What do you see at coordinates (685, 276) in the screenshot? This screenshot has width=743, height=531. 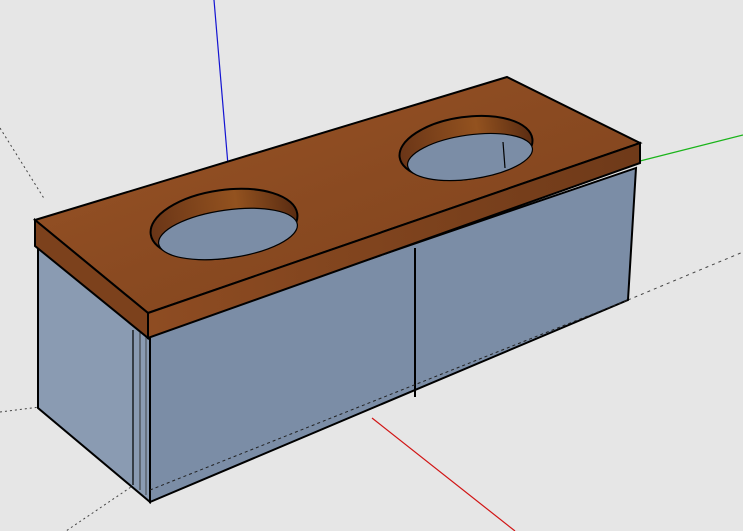 I see `dotted-axis-green-far` at bounding box center [685, 276].